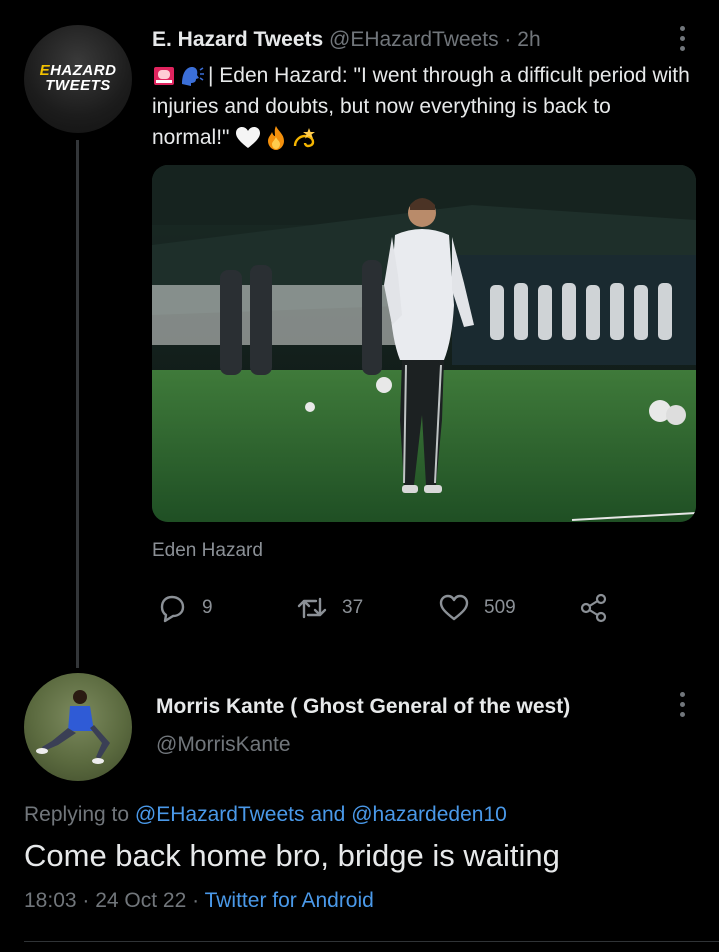 The image size is (719, 952). What do you see at coordinates (207, 607) in the screenshot?
I see `reply-count: 9` at bounding box center [207, 607].